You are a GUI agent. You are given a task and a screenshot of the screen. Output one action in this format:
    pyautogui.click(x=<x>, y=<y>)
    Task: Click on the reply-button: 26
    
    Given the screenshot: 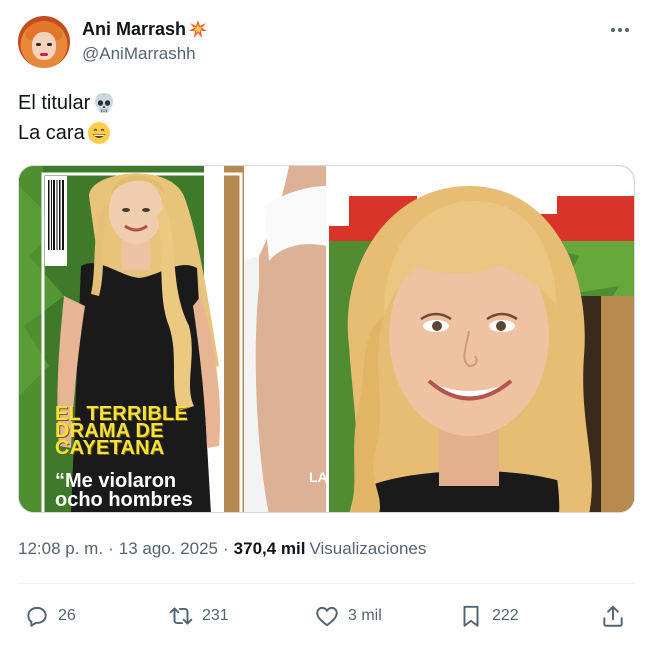 What is the action you would take?
    pyautogui.click(x=50, y=616)
    